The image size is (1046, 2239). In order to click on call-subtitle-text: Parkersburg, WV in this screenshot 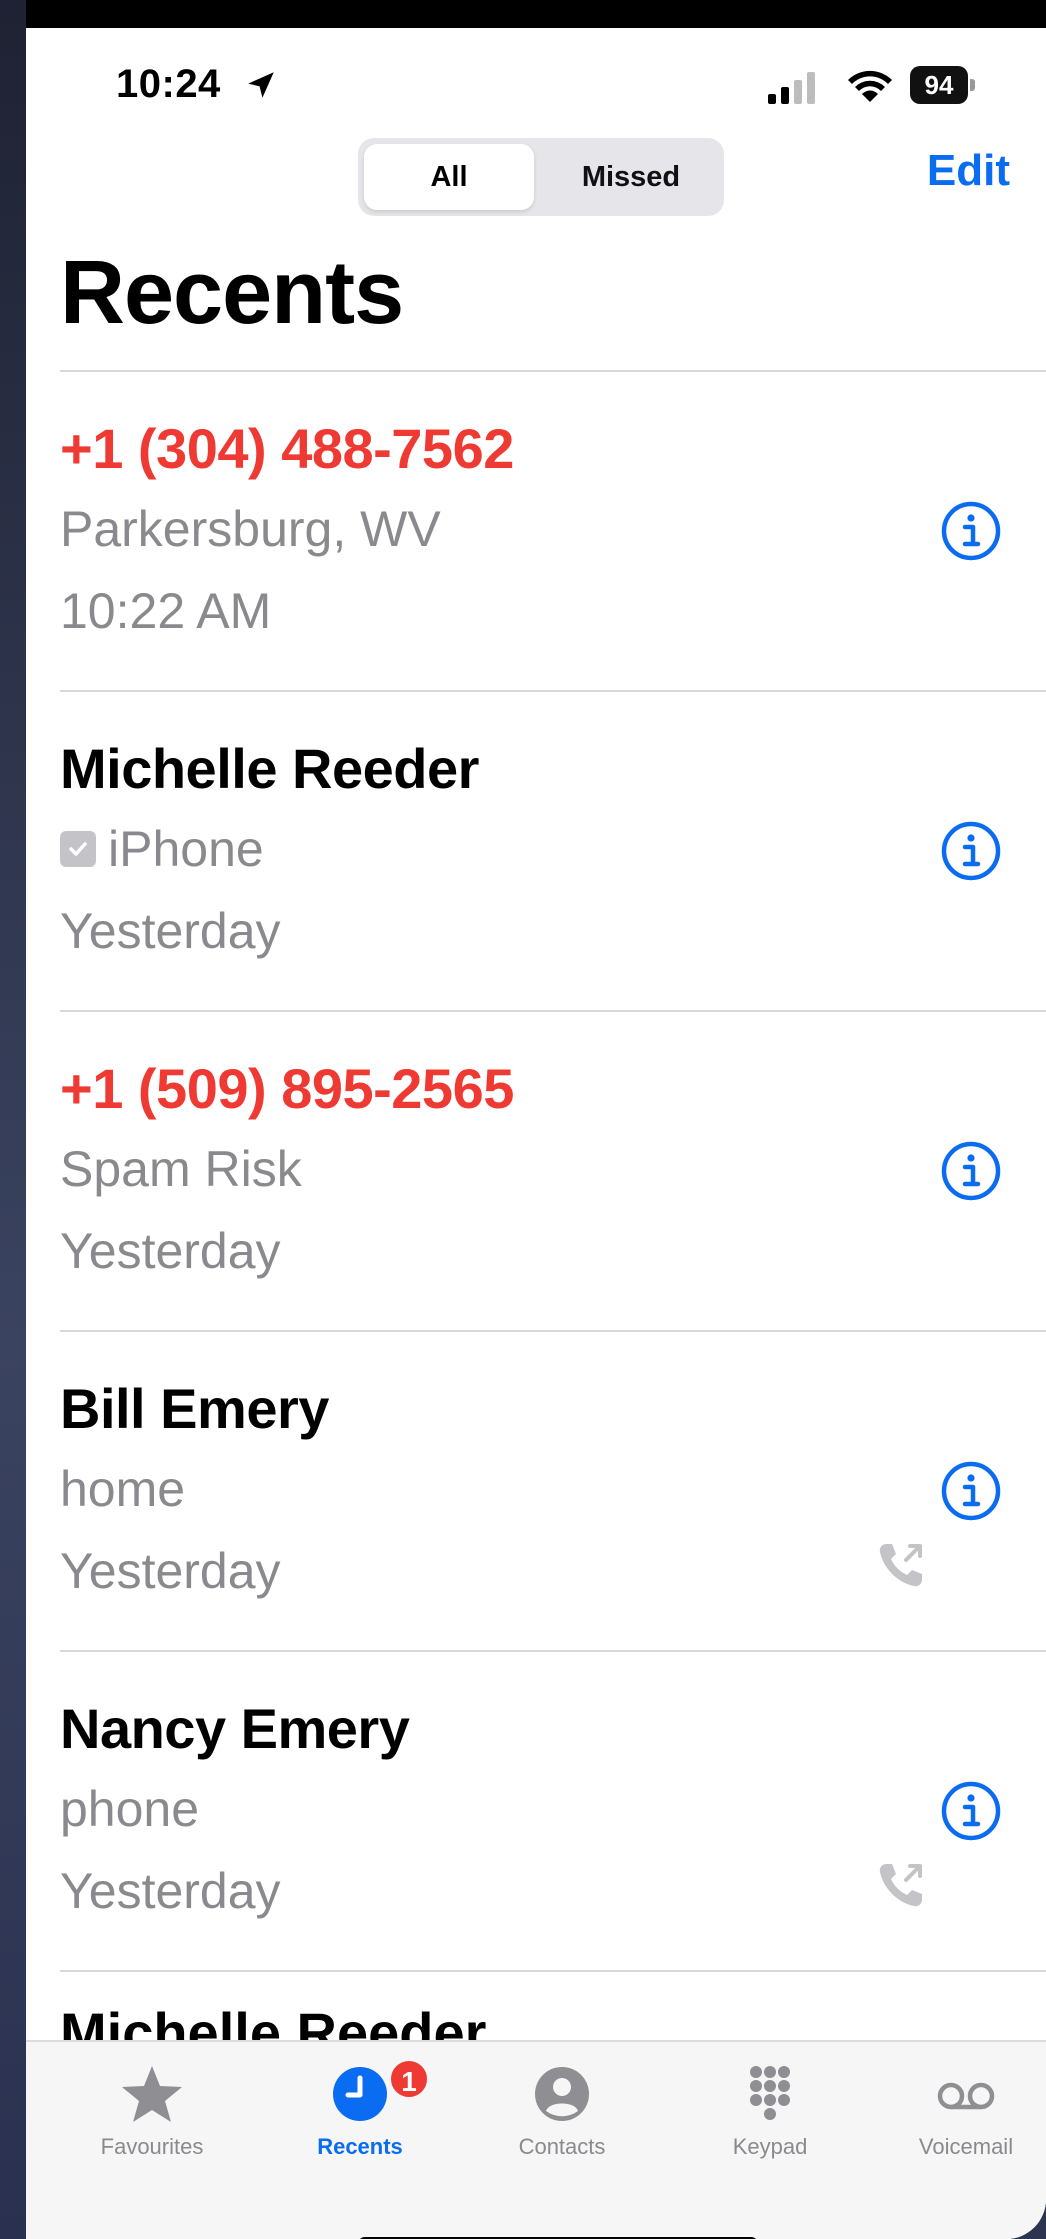, I will do `click(250, 529)`.